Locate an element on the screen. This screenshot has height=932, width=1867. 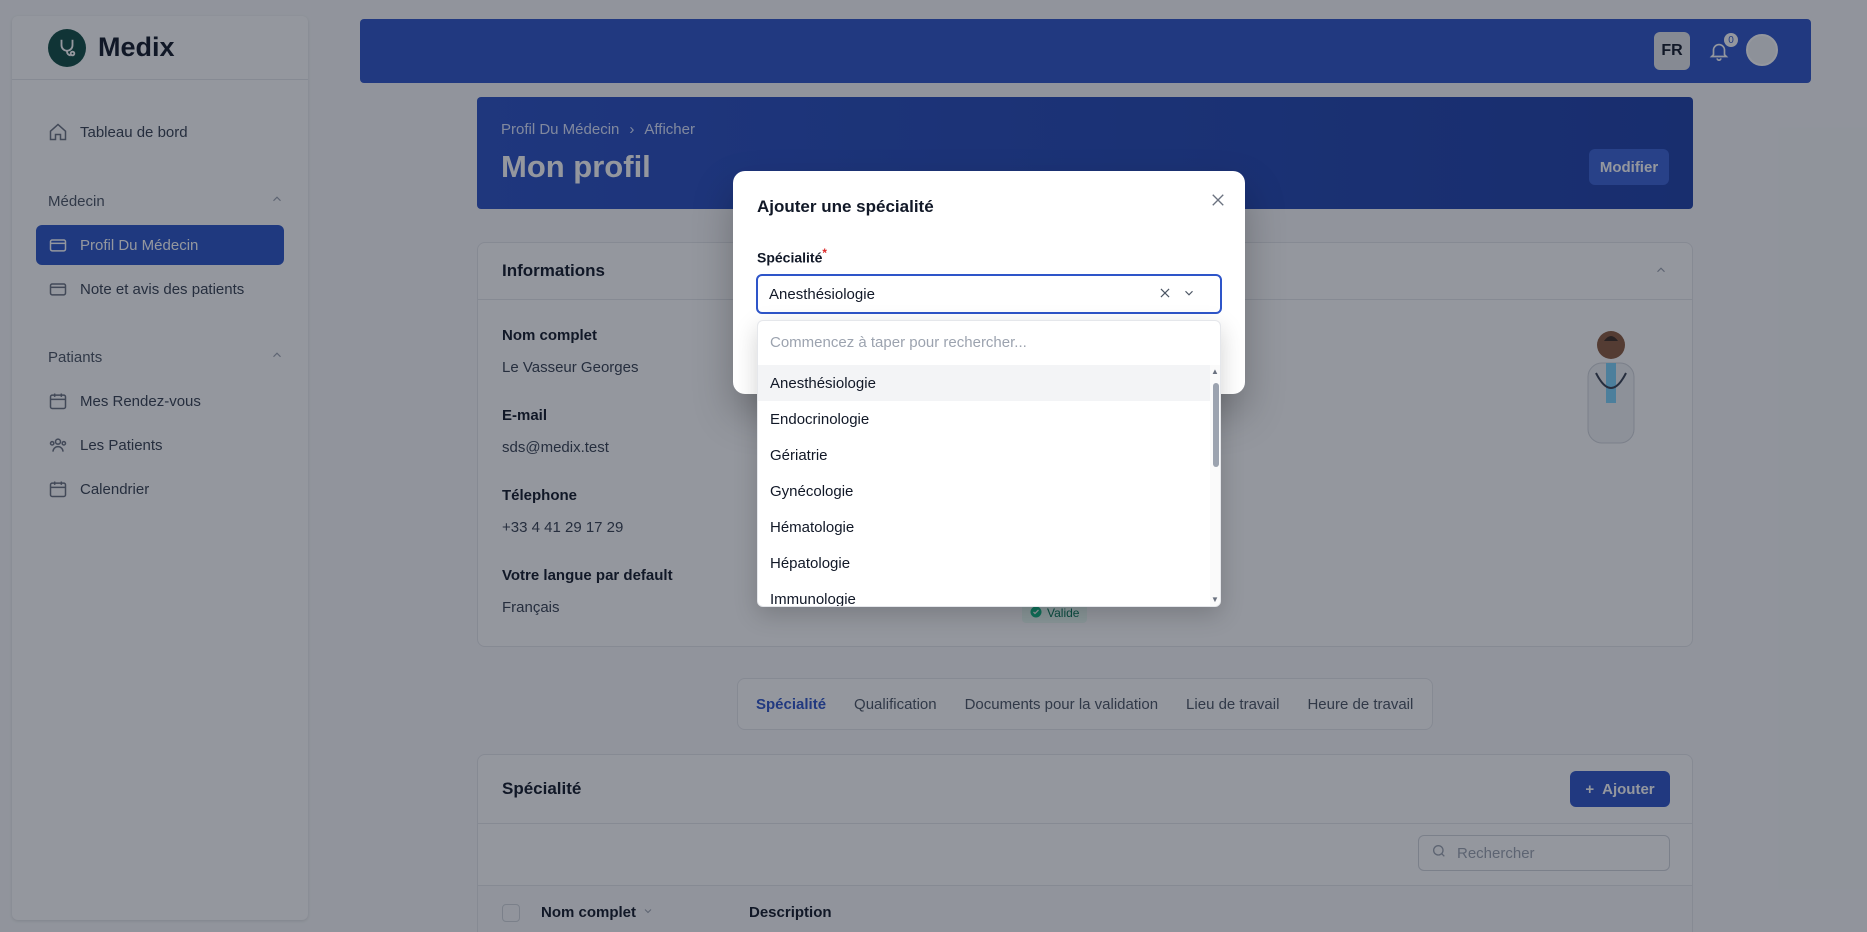
dropdown-option: Immunologie is located at coordinates (984, 594).